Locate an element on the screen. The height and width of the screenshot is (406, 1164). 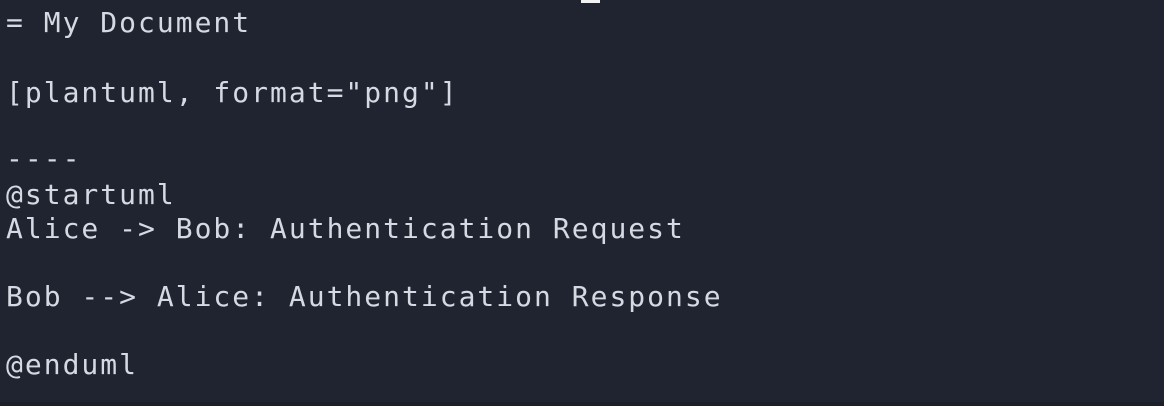
text-cursor is located at coordinates (590, 1).